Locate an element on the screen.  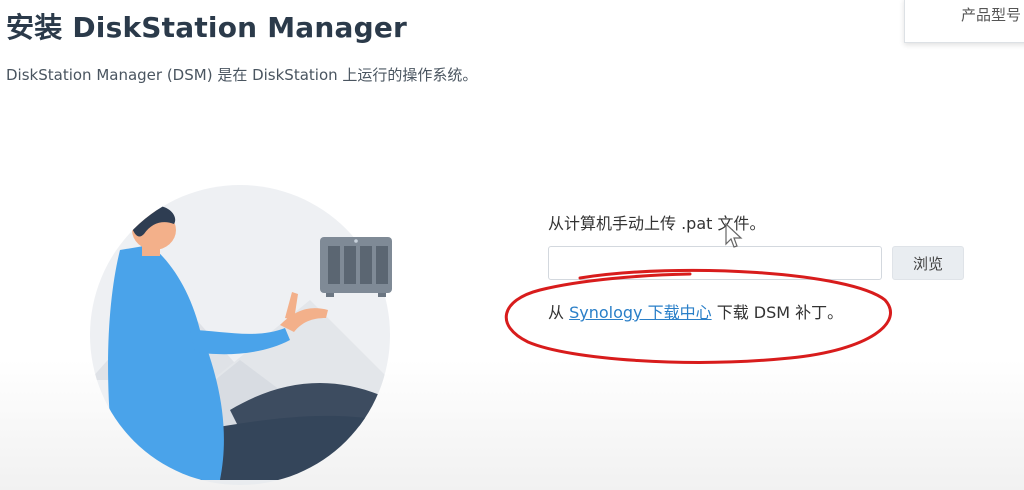
nas-device-icon is located at coordinates (356, 267).